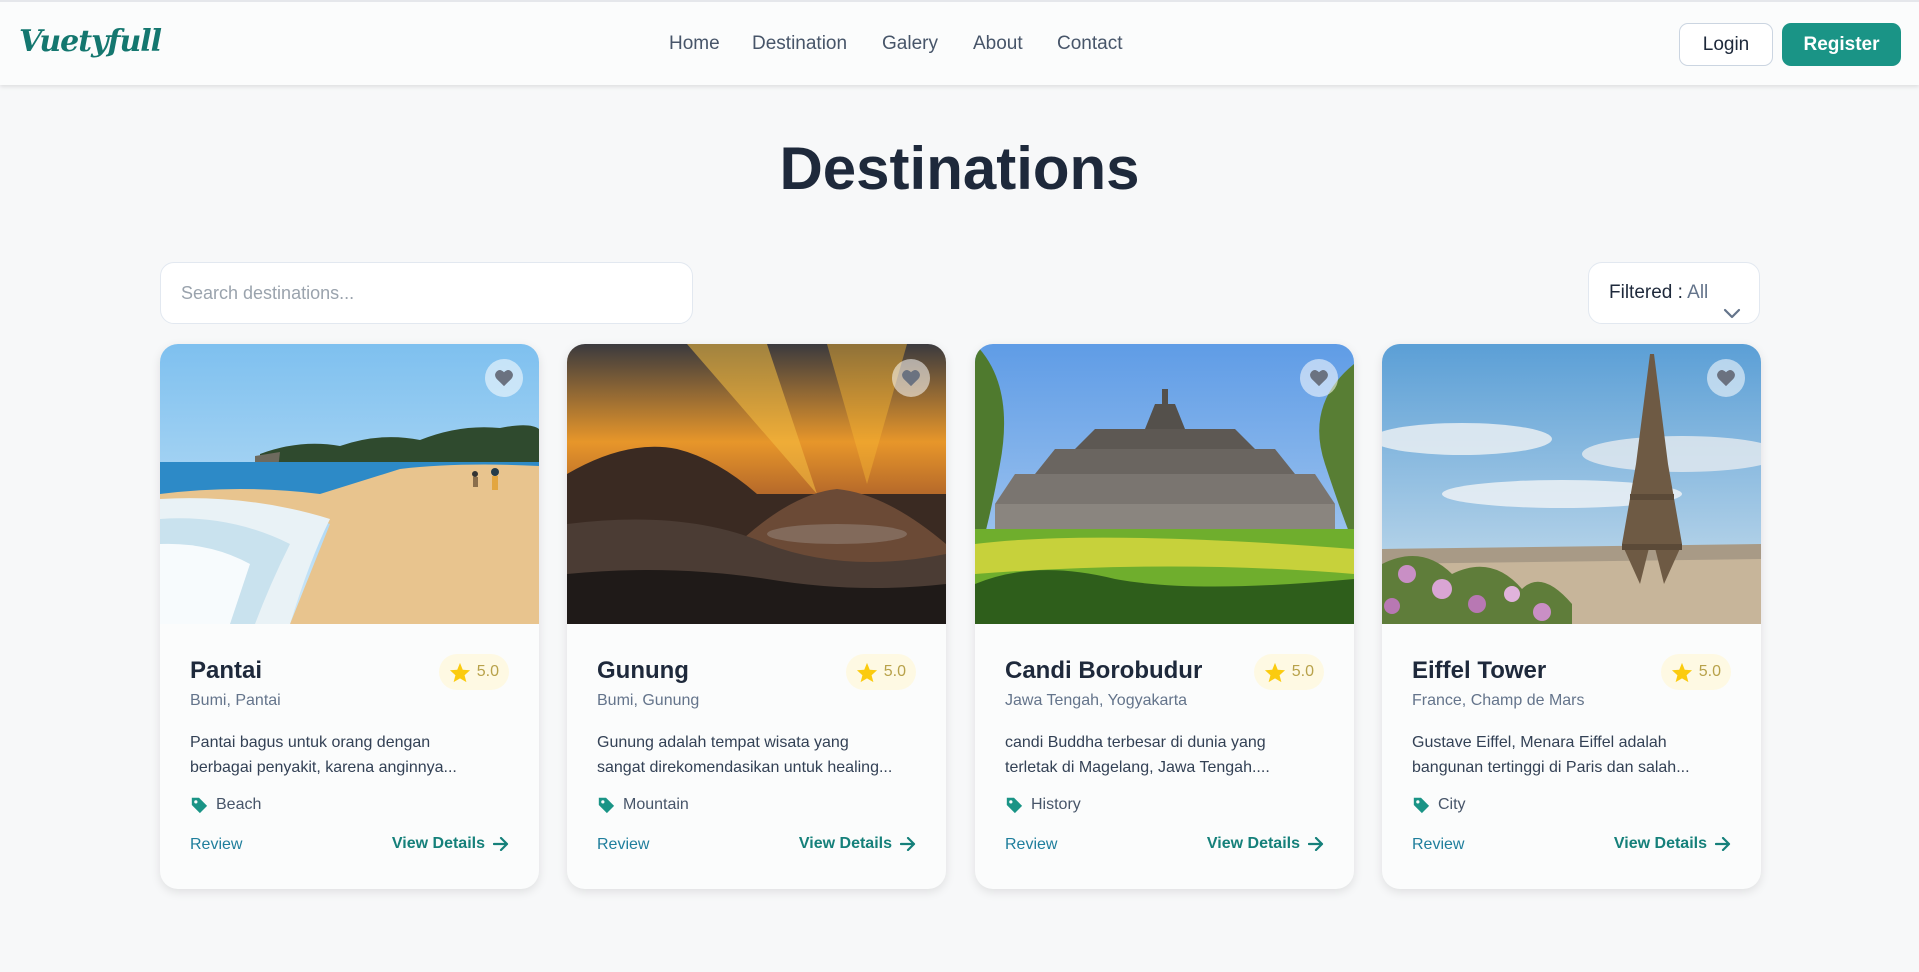 The image size is (1919, 972). What do you see at coordinates (426, 293) in the screenshot?
I see `search-input` at bounding box center [426, 293].